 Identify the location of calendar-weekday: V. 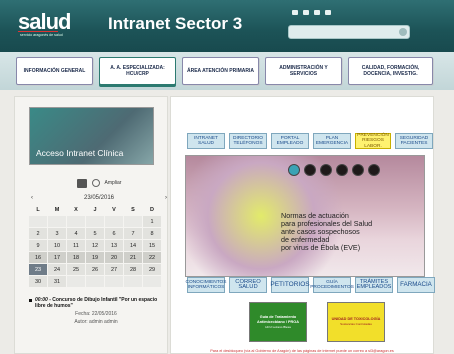
(114, 209).